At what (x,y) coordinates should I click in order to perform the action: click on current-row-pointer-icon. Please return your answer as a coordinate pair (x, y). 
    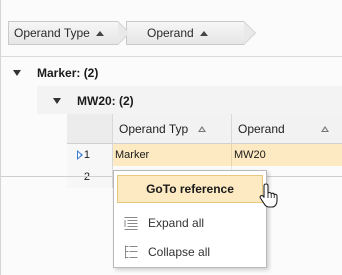
    Looking at the image, I should click on (80, 155).